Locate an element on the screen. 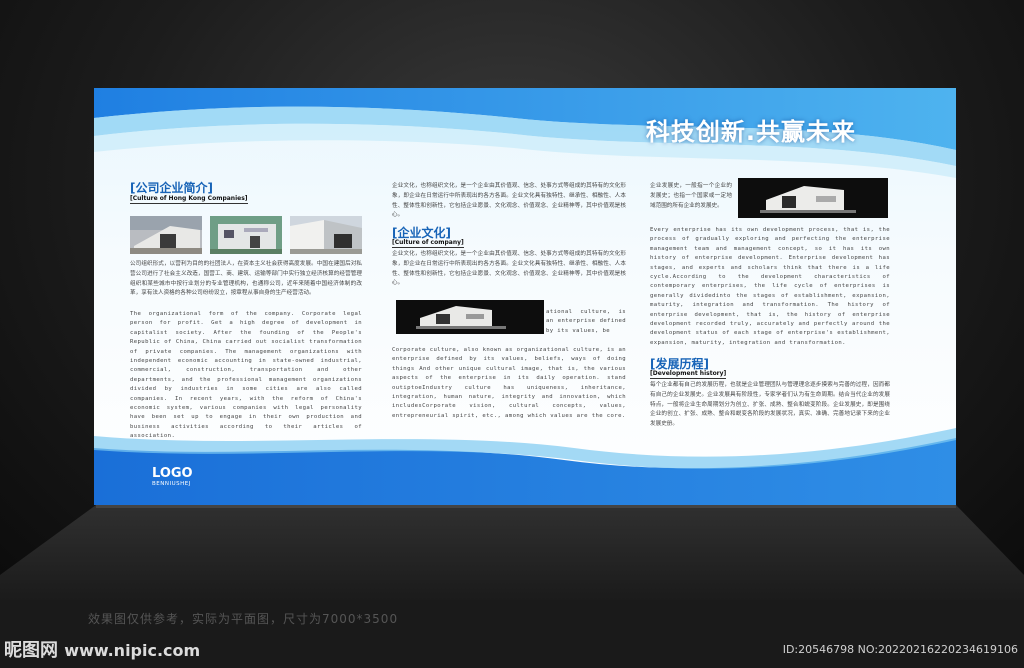 The height and width of the screenshot is (668, 1024). building-history-photo is located at coordinates (813, 198).